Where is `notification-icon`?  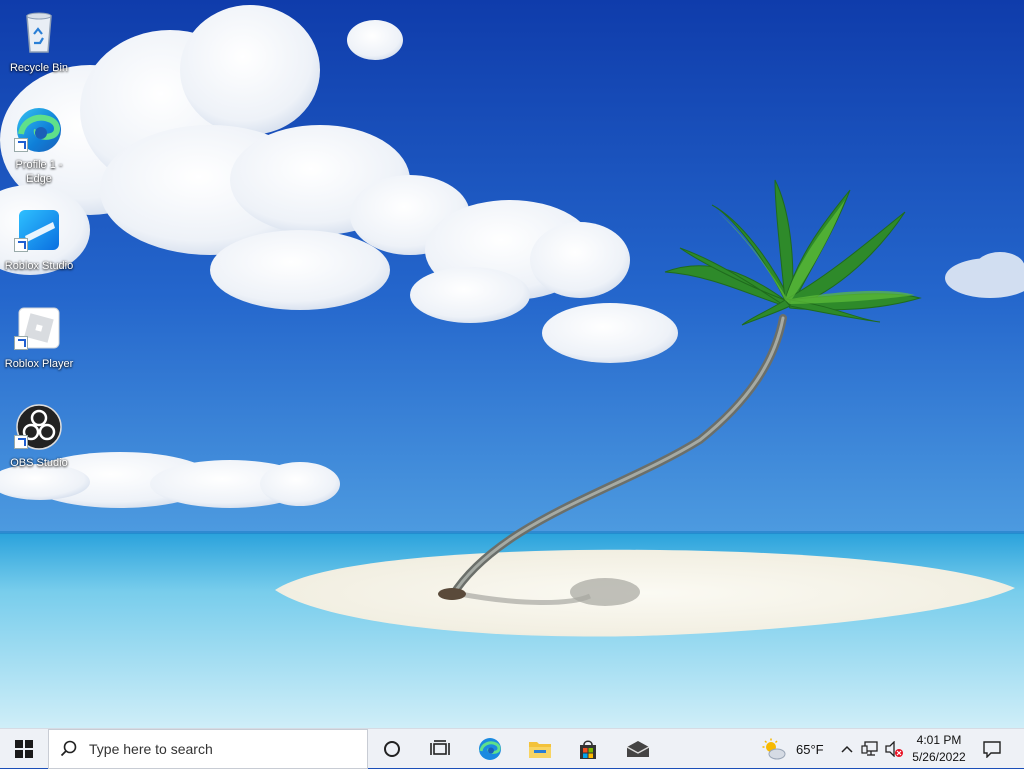 notification-icon is located at coordinates (992, 749).